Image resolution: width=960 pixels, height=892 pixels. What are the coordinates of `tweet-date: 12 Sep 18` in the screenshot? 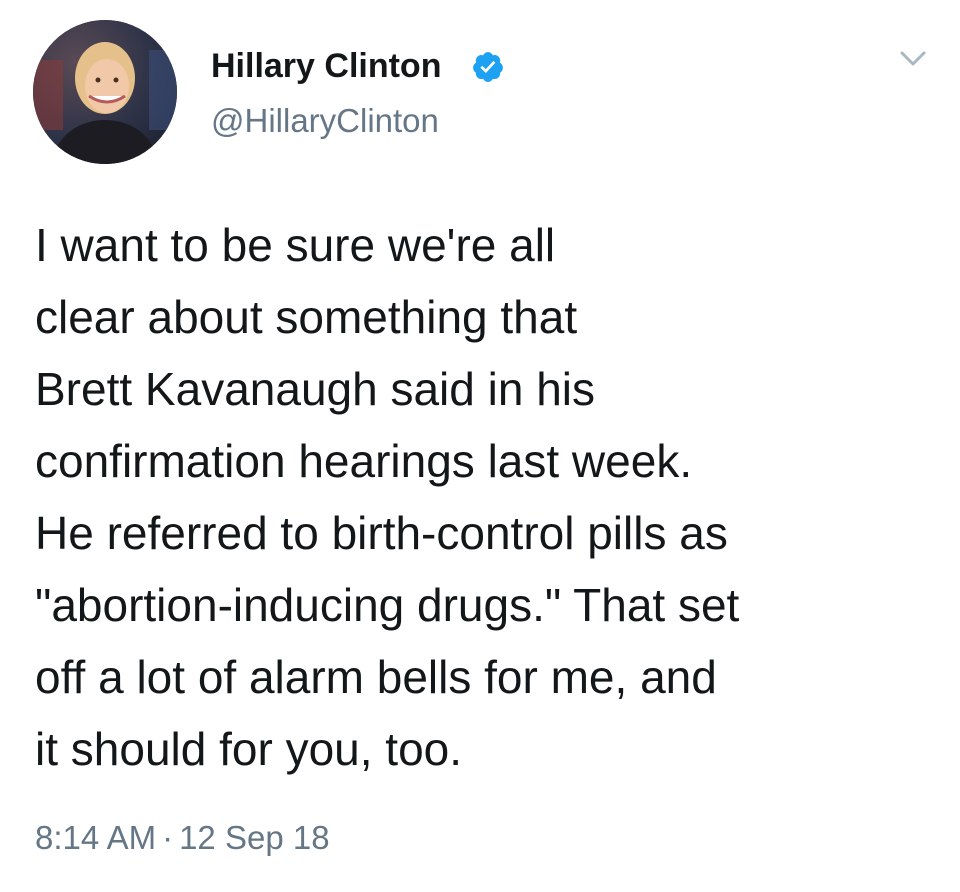 It's located at (254, 837).